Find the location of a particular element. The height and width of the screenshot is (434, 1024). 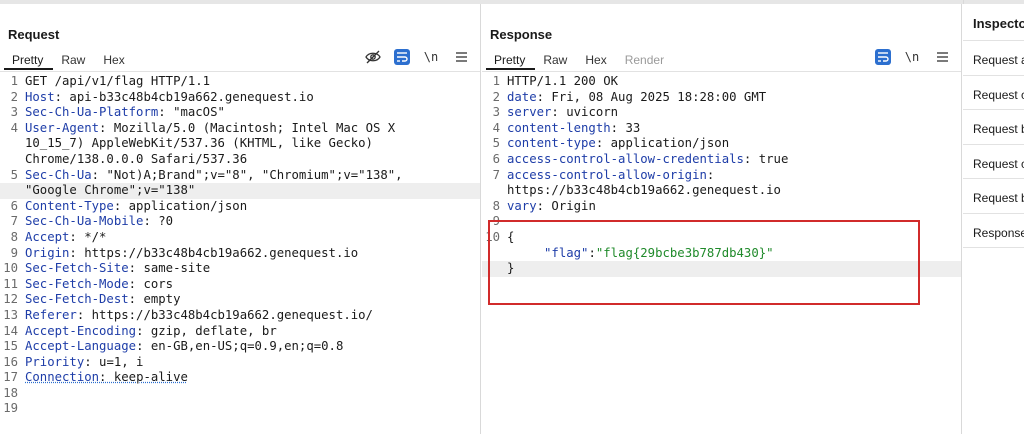

code-line: 6 Content-Type: application/json is located at coordinates (240, 207).